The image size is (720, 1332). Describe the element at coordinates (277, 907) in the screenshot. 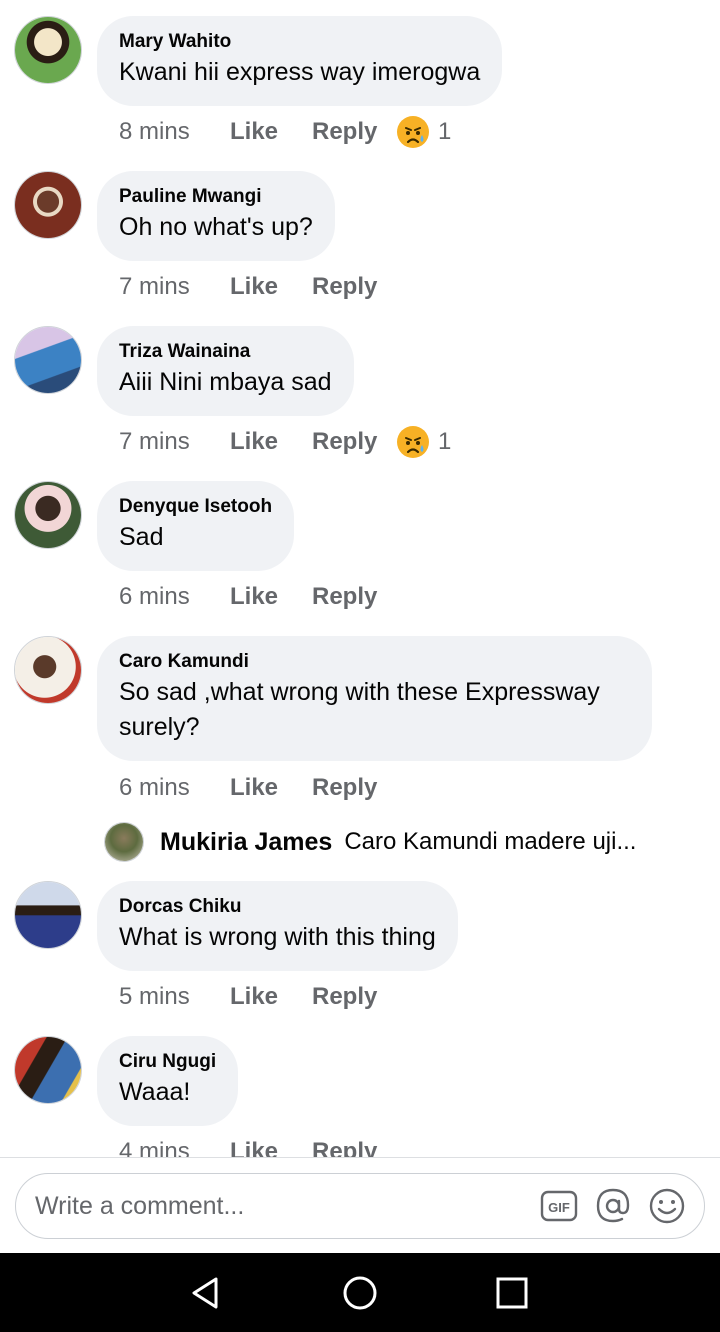

I see `comment-author: Dorcas Chiku` at that location.